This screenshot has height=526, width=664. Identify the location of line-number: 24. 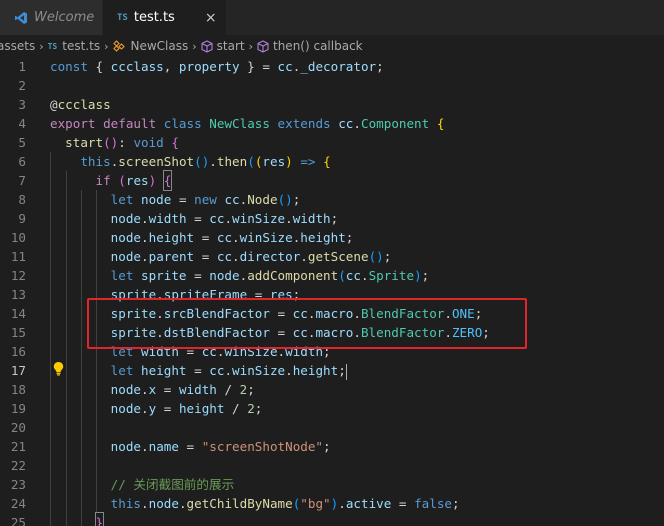
(18, 503).